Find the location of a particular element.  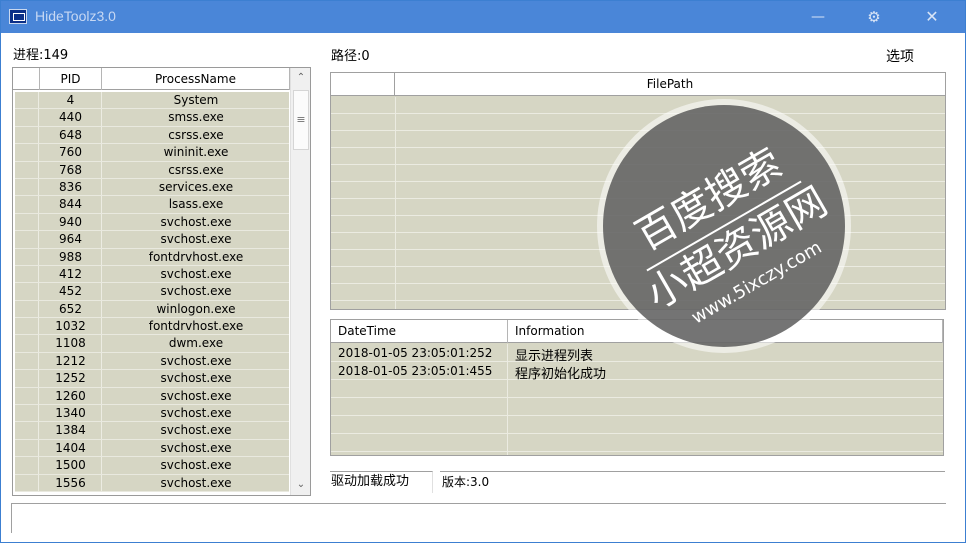

app-icon is located at coordinates (18, 16).